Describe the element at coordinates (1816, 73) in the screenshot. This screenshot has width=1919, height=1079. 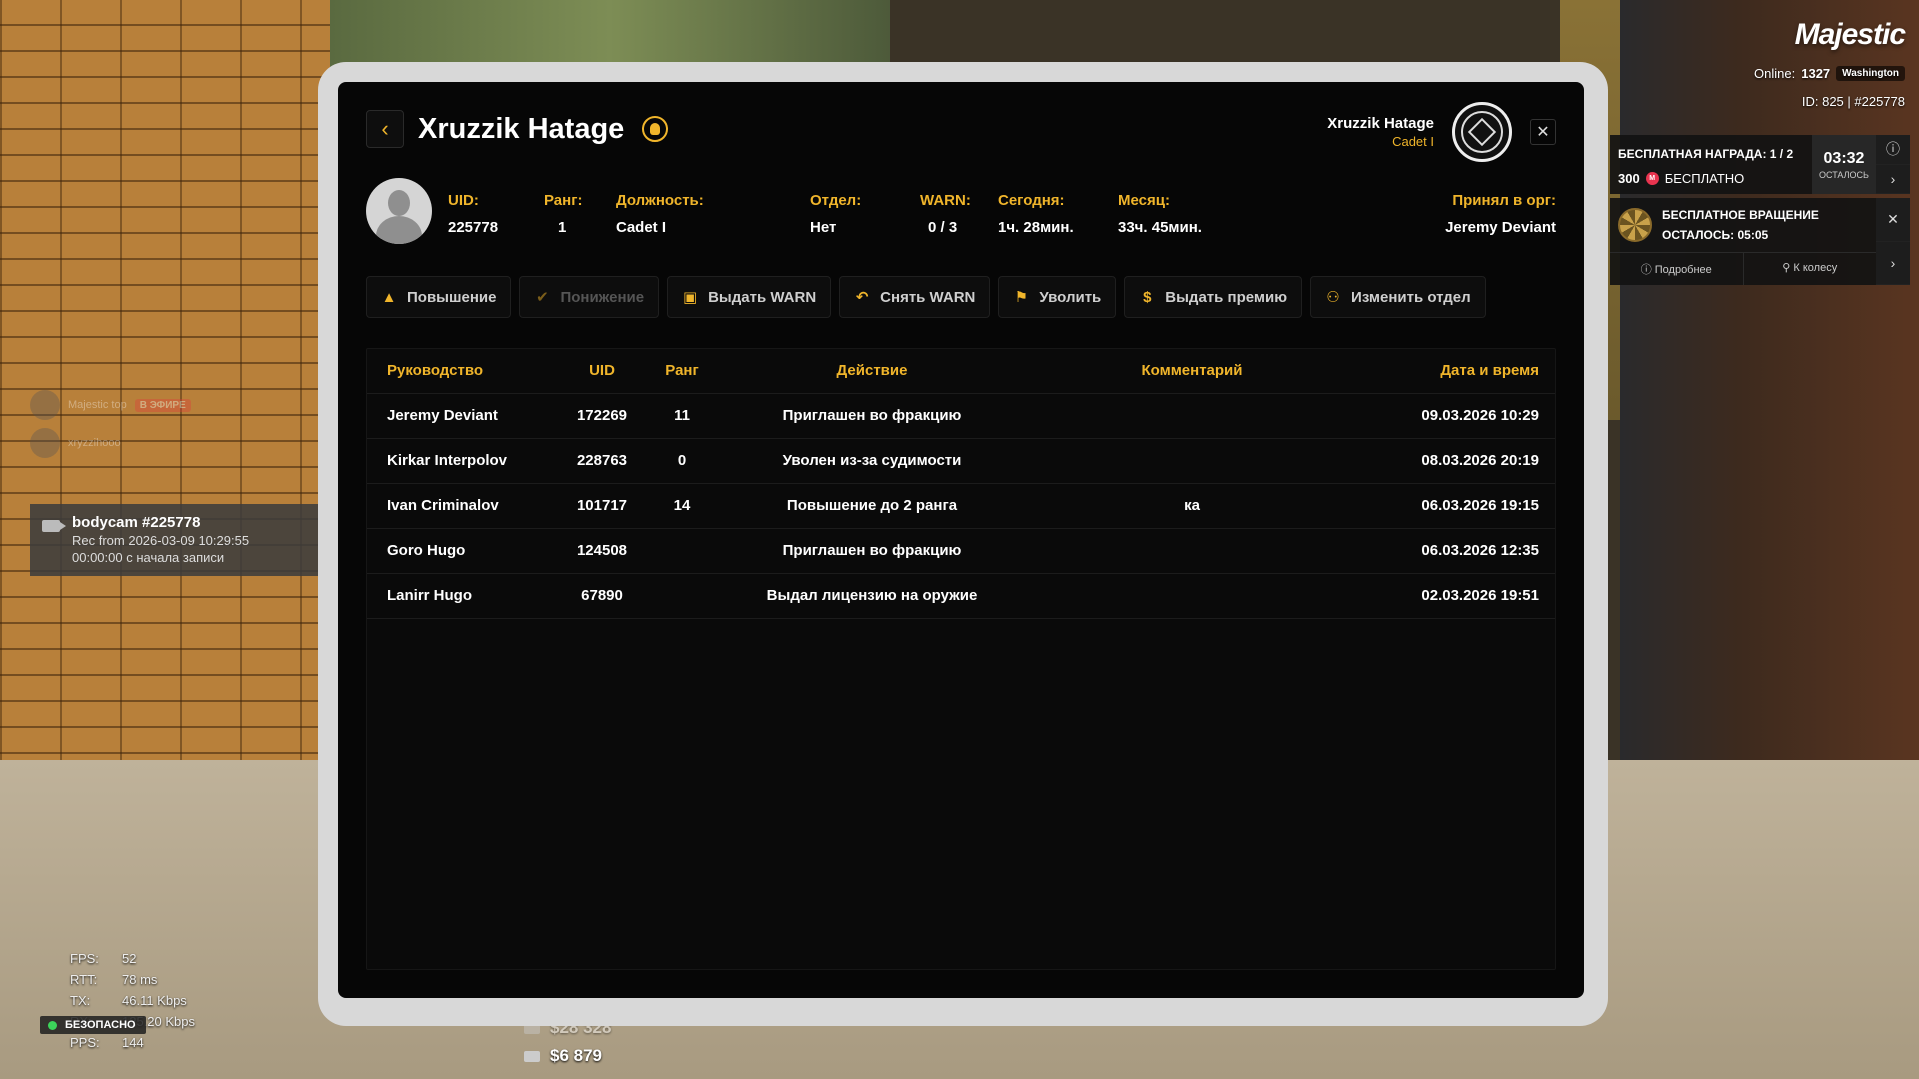
I see `online-count: 1327` at that location.